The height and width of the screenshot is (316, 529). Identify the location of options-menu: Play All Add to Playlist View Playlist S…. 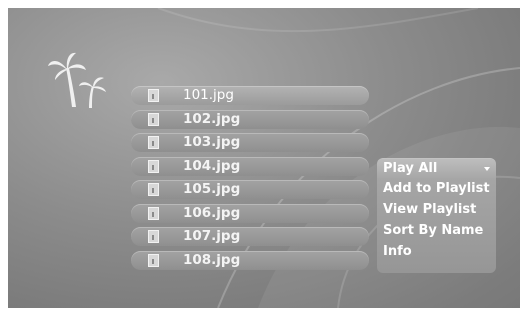
(436, 215).